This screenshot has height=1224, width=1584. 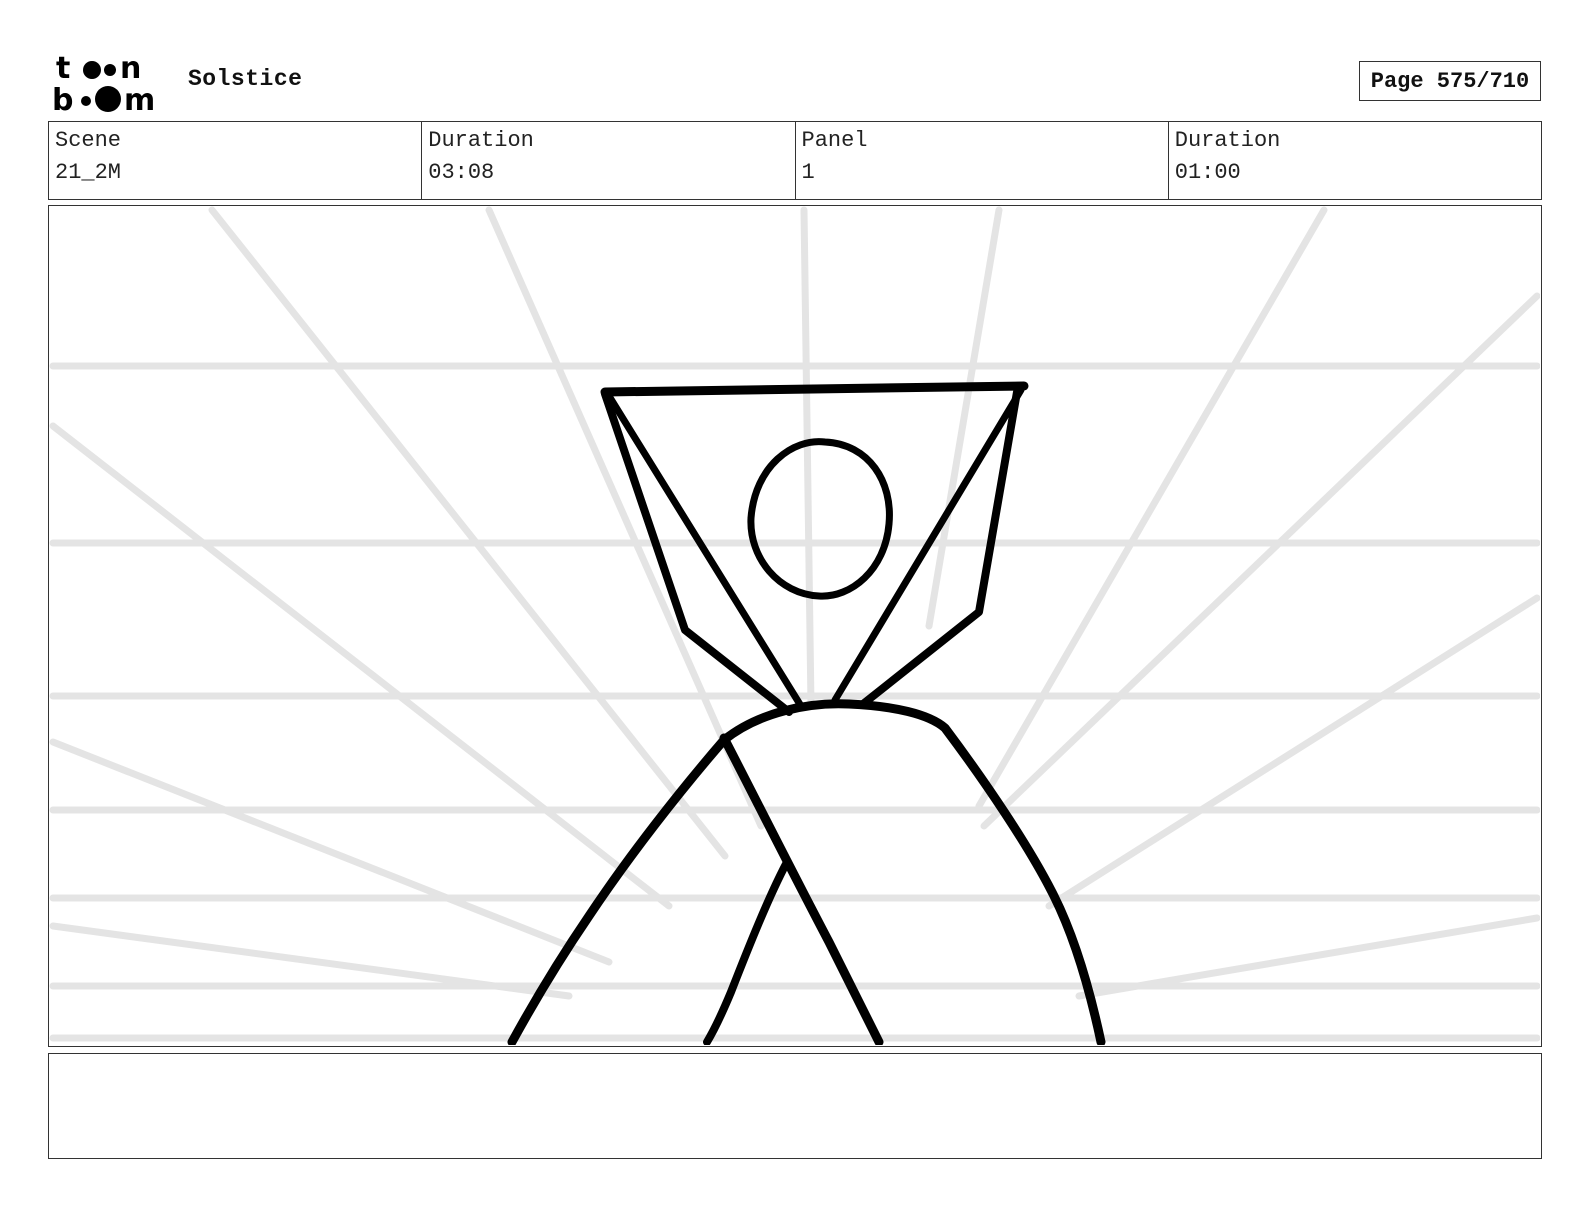 What do you see at coordinates (139, 98) in the screenshot?
I see `svg-text: m` at bounding box center [139, 98].